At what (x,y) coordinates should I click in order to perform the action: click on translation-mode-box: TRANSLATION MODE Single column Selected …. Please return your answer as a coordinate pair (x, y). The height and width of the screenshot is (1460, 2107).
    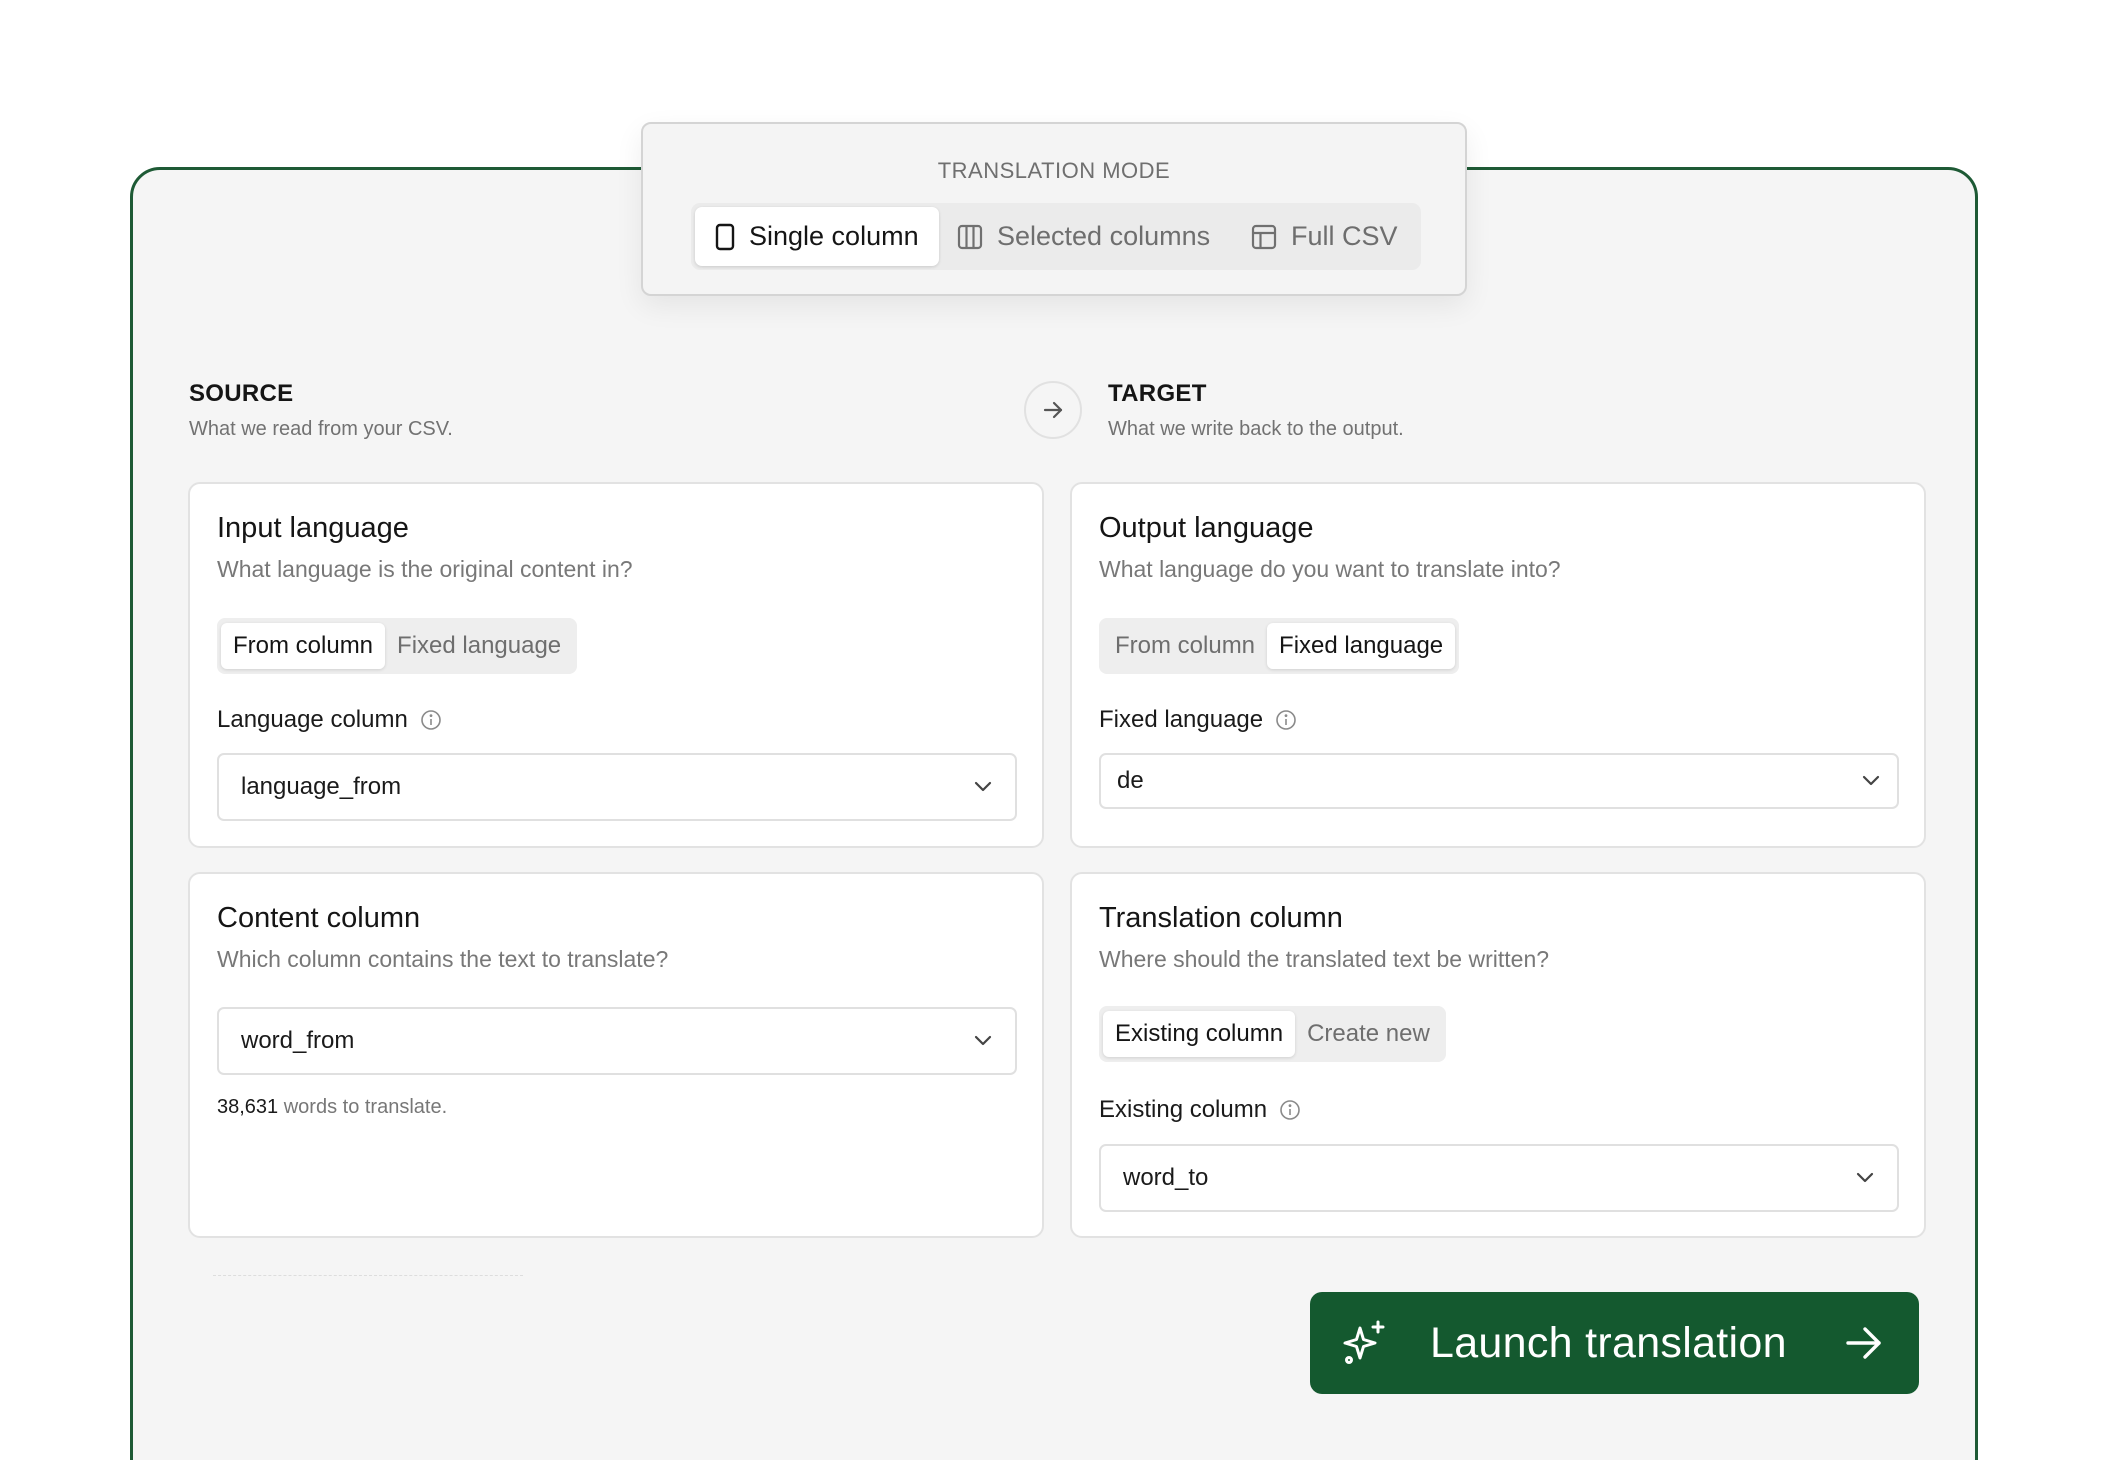
    Looking at the image, I should click on (1054, 209).